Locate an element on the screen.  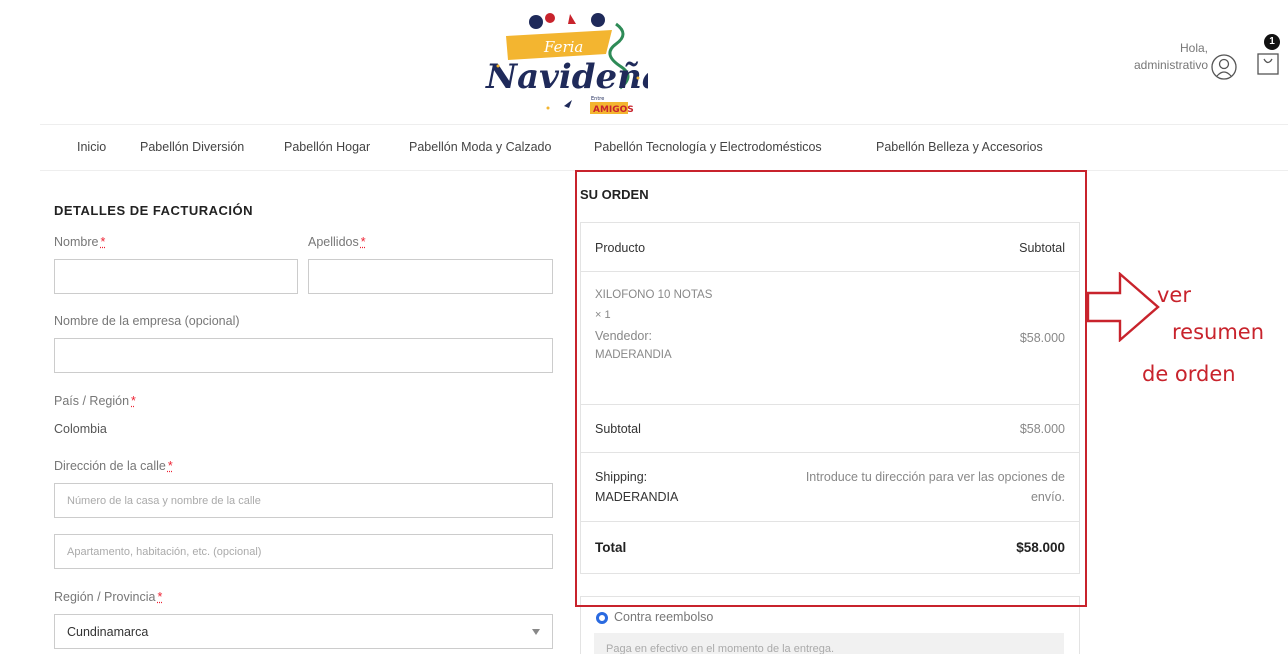
apartment-input: Apartamento, habitación, etc. (opcional) is located at coordinates (303, 551).